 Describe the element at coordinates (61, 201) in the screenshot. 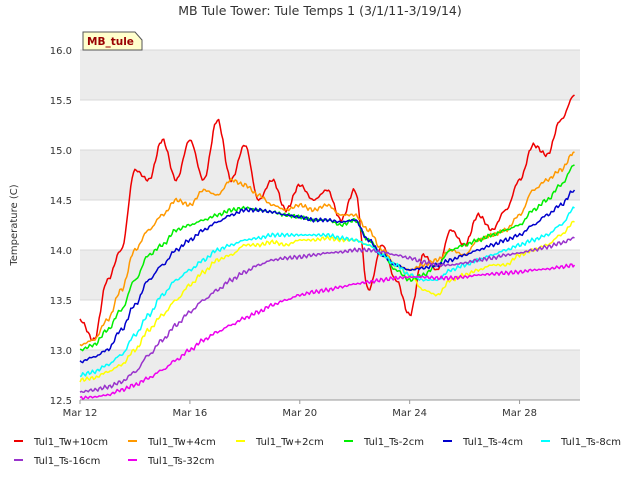

I see `y-tick-label: 14.5` at that location.